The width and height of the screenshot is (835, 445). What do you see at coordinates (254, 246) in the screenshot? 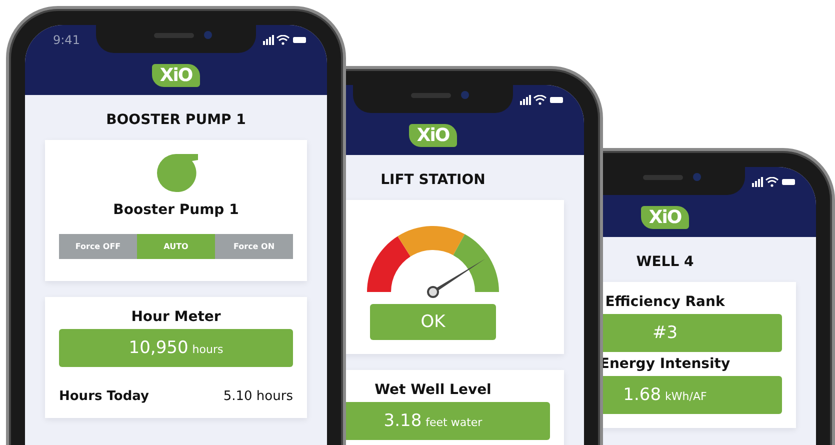
I see `mode-tab: Force ON` at bounding box center [254, 246].